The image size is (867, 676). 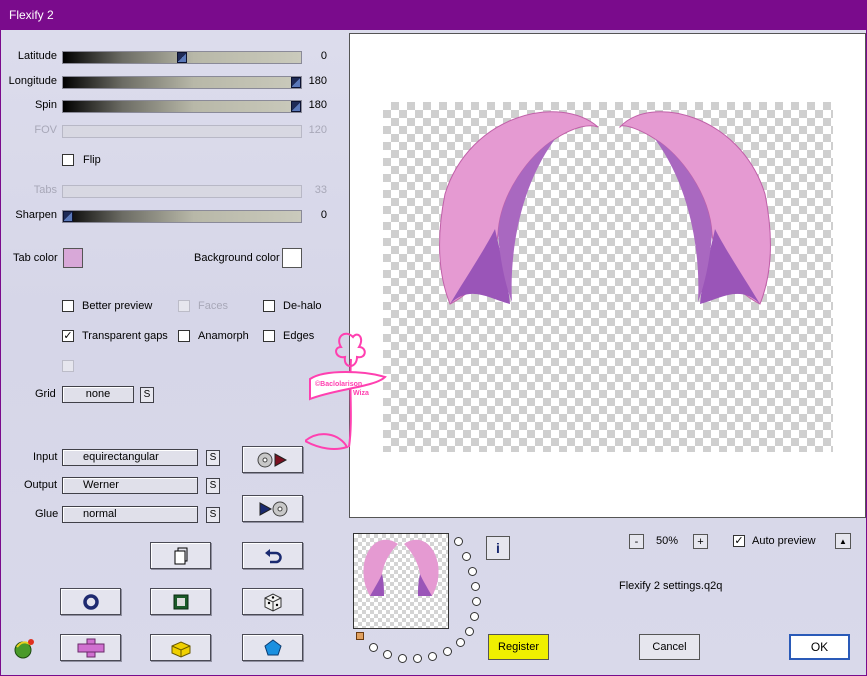 What do you see at coordinates (669, 647) in the screenshot?
I see `cancel-button: Cancel` at bounding box center [669, 647].